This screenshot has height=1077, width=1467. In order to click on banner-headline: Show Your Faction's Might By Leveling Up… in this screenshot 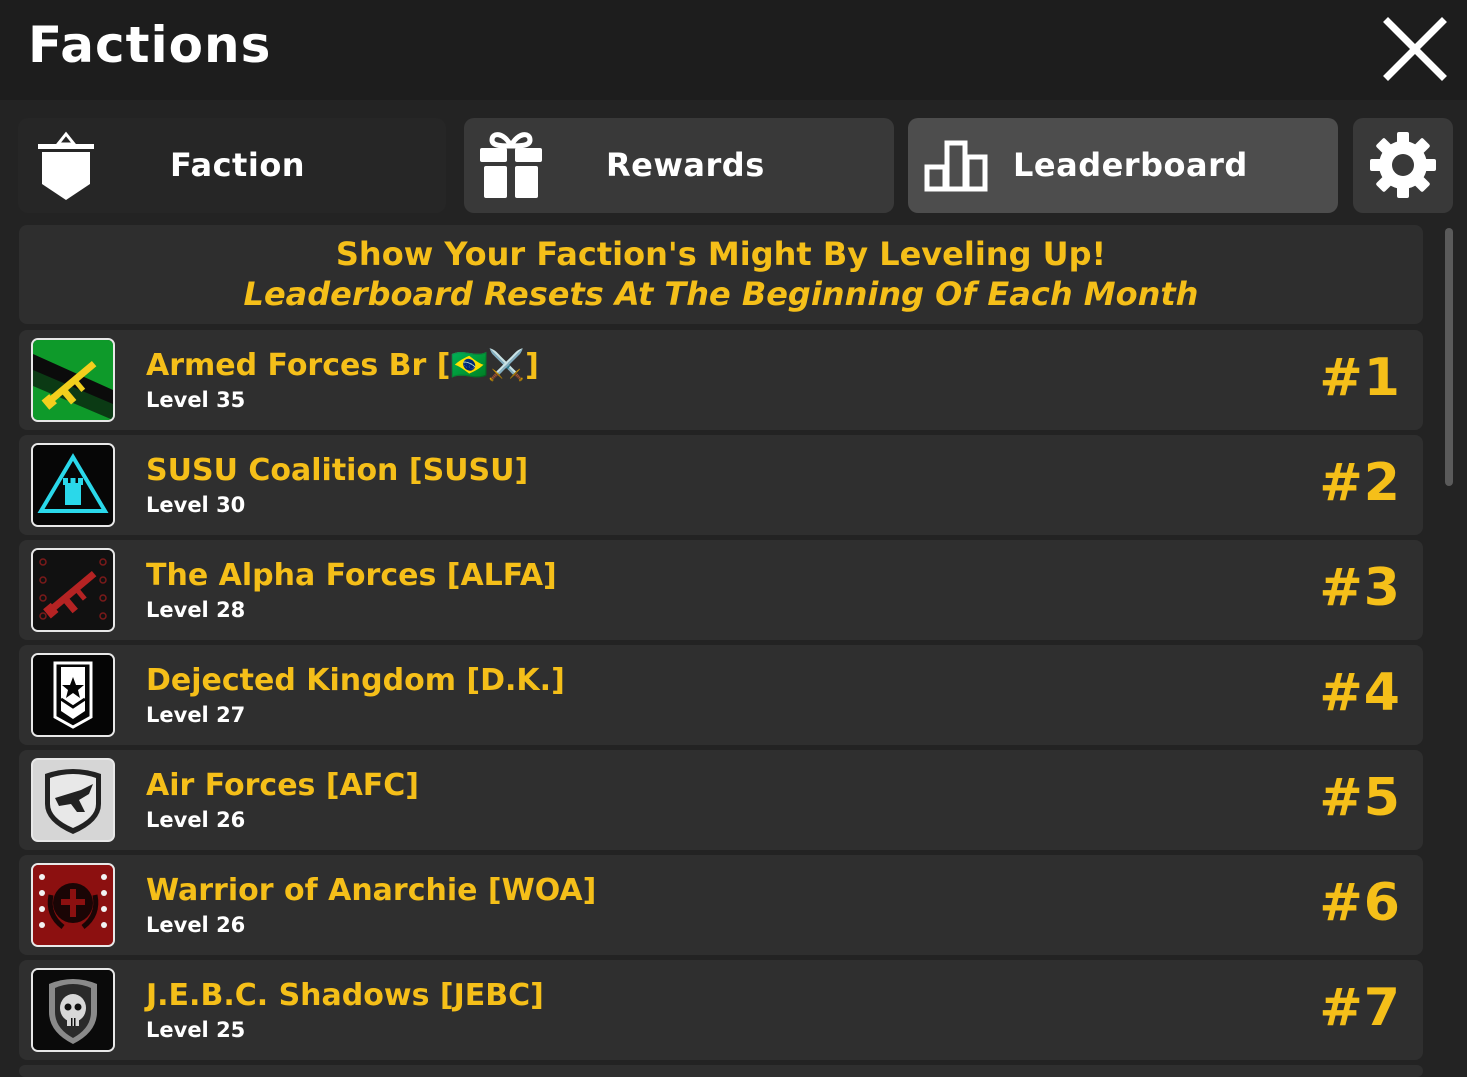, I will do `click(721, 254)`.